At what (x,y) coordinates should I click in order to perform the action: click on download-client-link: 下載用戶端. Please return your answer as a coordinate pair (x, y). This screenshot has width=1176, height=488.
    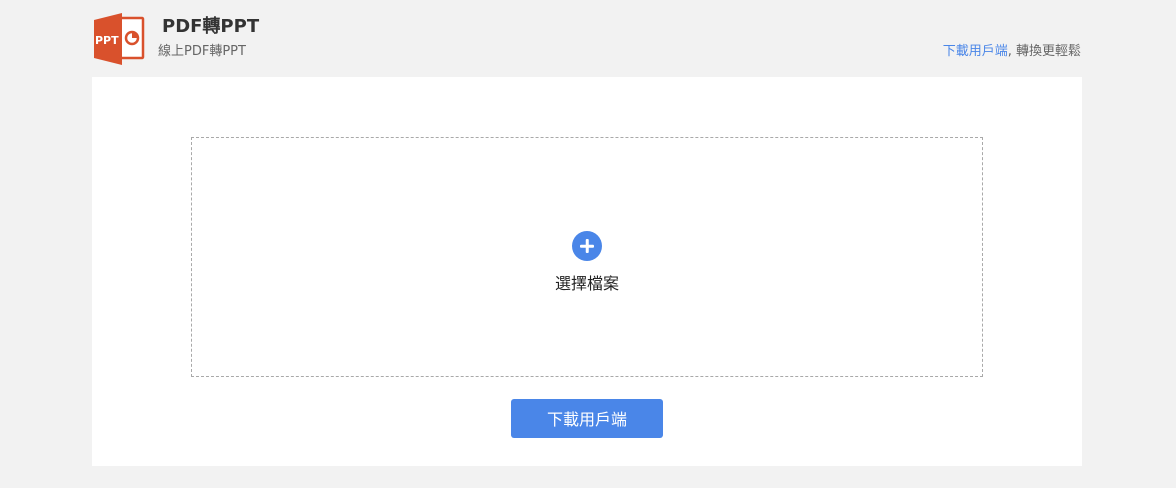
    Looking at the image, I should click on (975, 51).